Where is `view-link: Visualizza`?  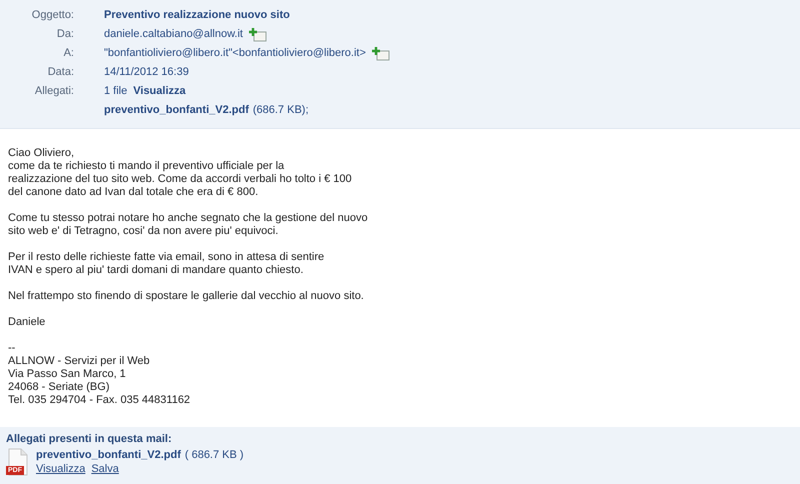 view-link: Visualizza is located at coordinates (159, 91).